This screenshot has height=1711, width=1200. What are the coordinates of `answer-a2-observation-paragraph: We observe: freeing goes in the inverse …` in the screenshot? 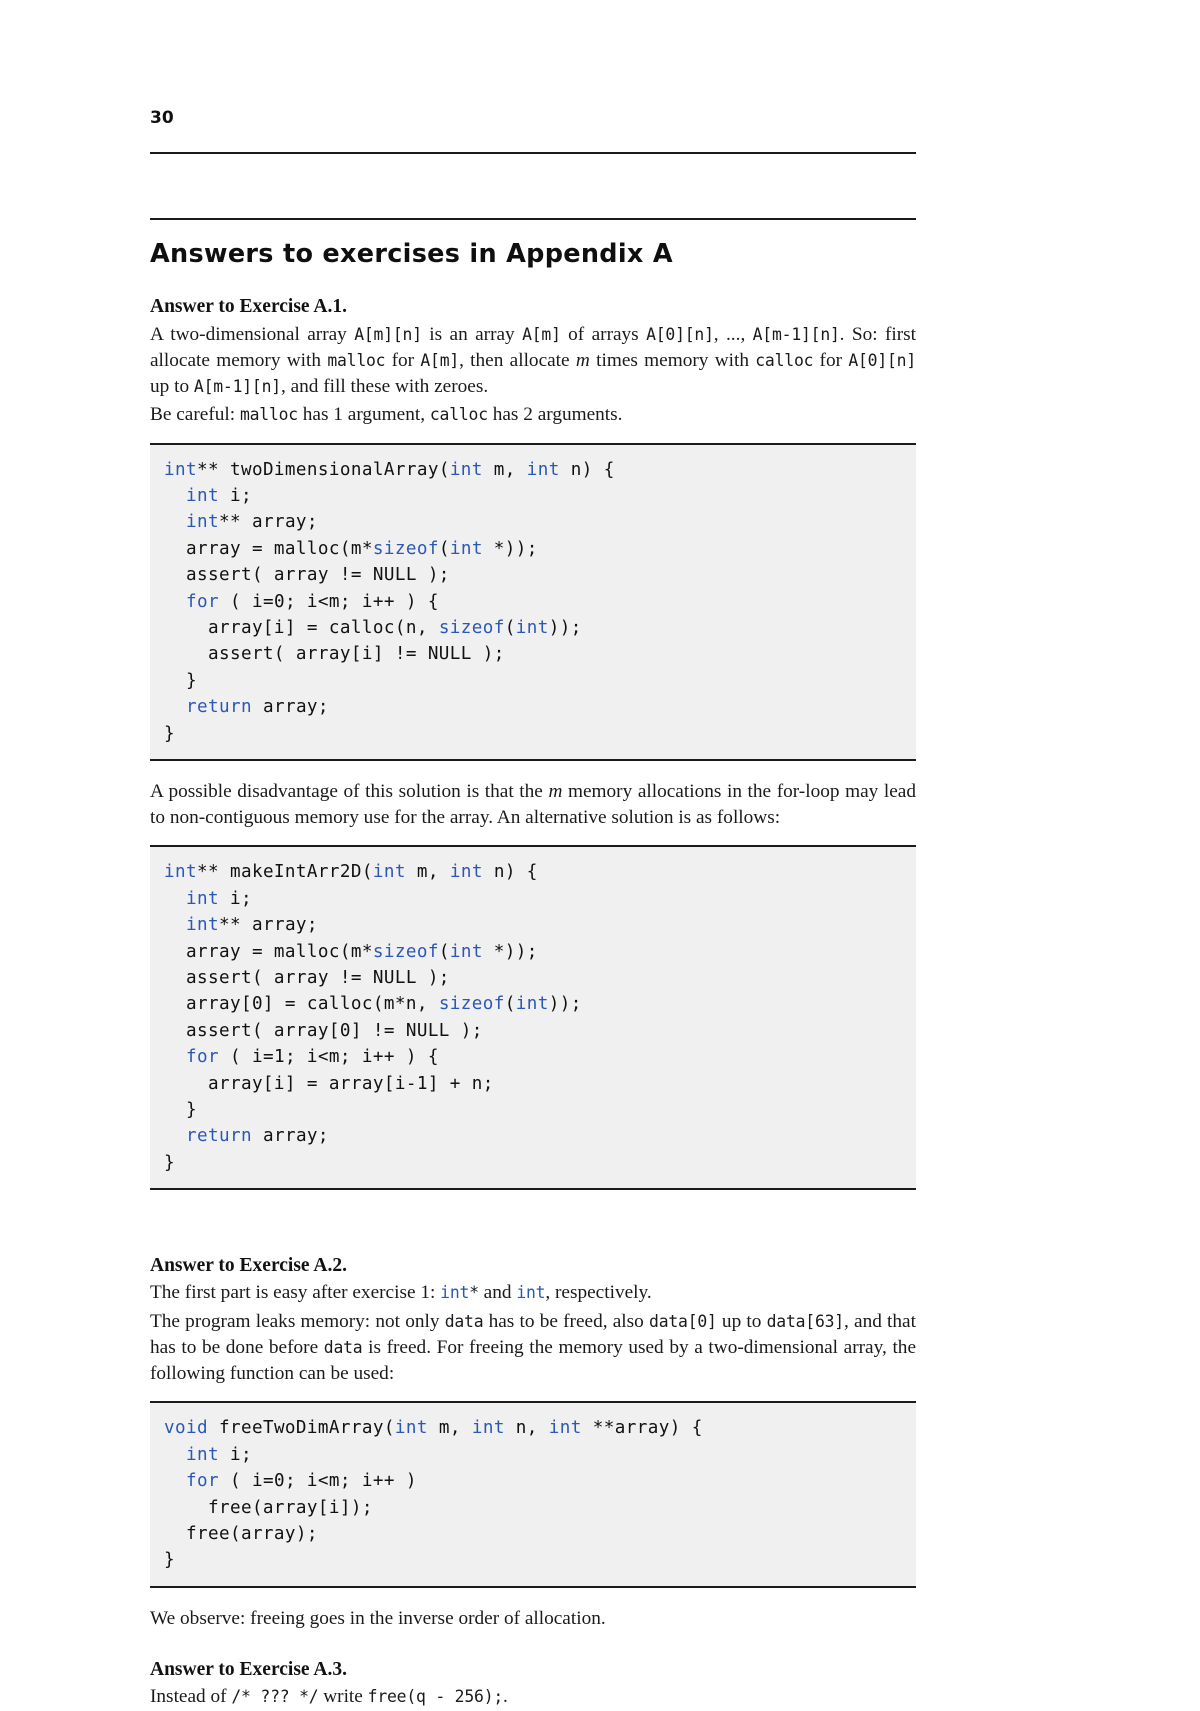 It's located at (378, 1618).